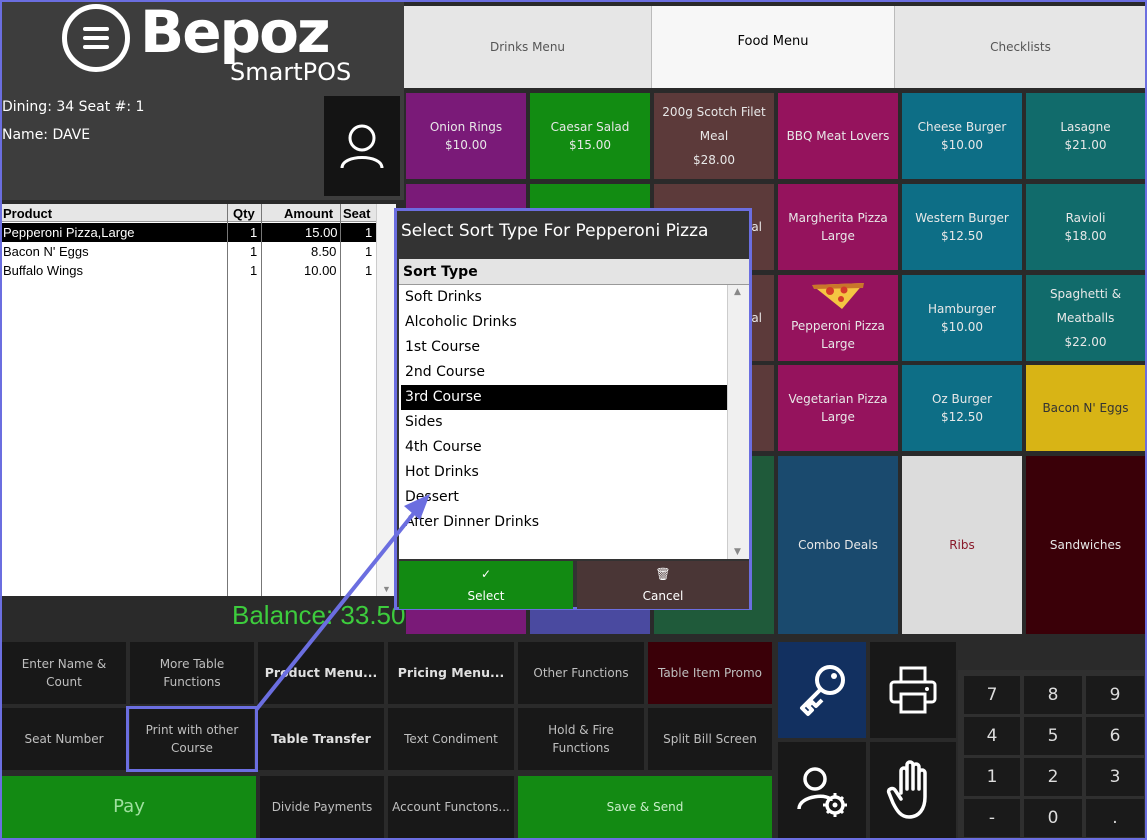 The height and width of the screenshot is (840, 1147). I want to click on seat-number-button: Seat Number, so click(64, 739).